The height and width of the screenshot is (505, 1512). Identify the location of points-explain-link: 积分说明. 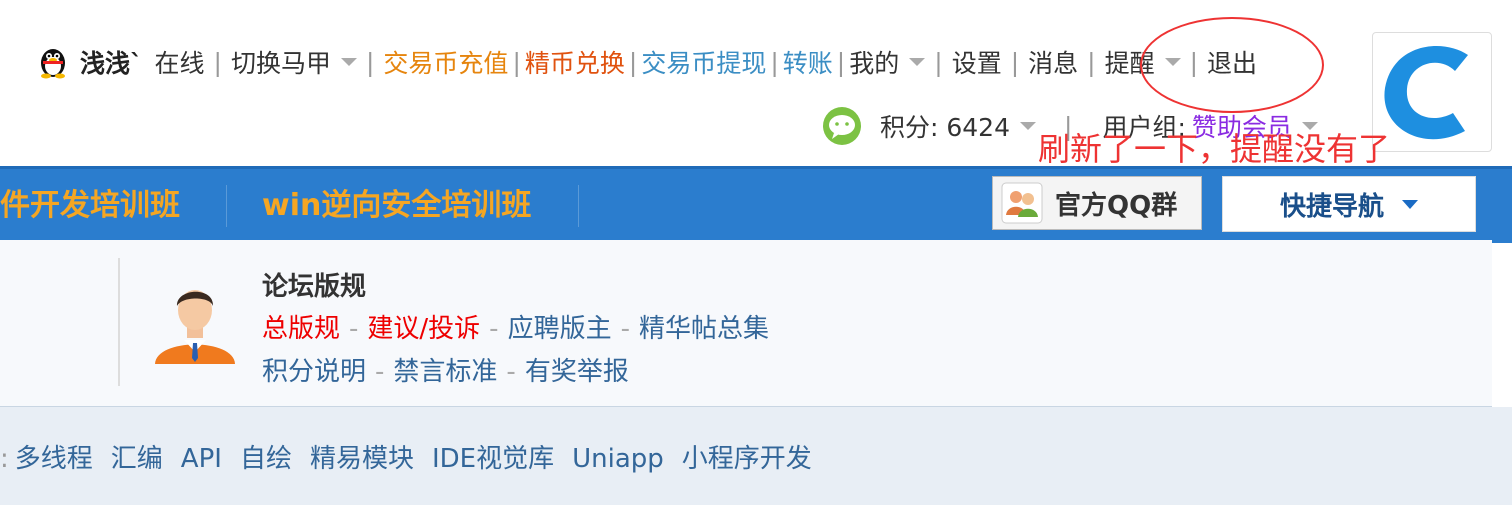
(314, 372).